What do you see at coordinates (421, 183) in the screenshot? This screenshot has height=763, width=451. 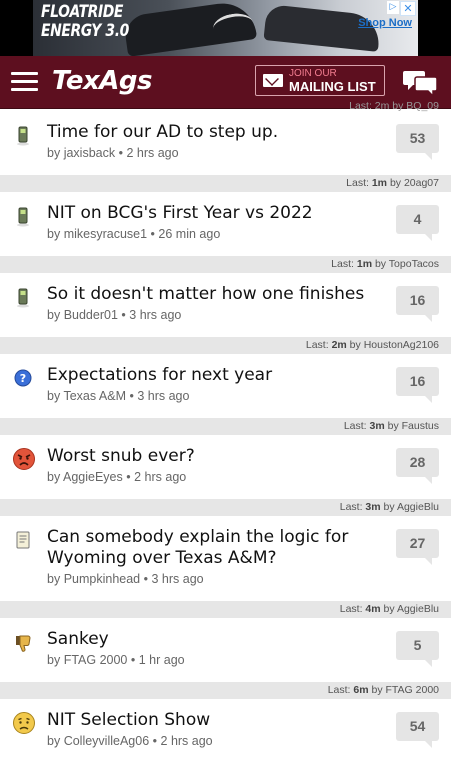 I see `last-post-user: 20ag07` at bounding box center [421, 183].